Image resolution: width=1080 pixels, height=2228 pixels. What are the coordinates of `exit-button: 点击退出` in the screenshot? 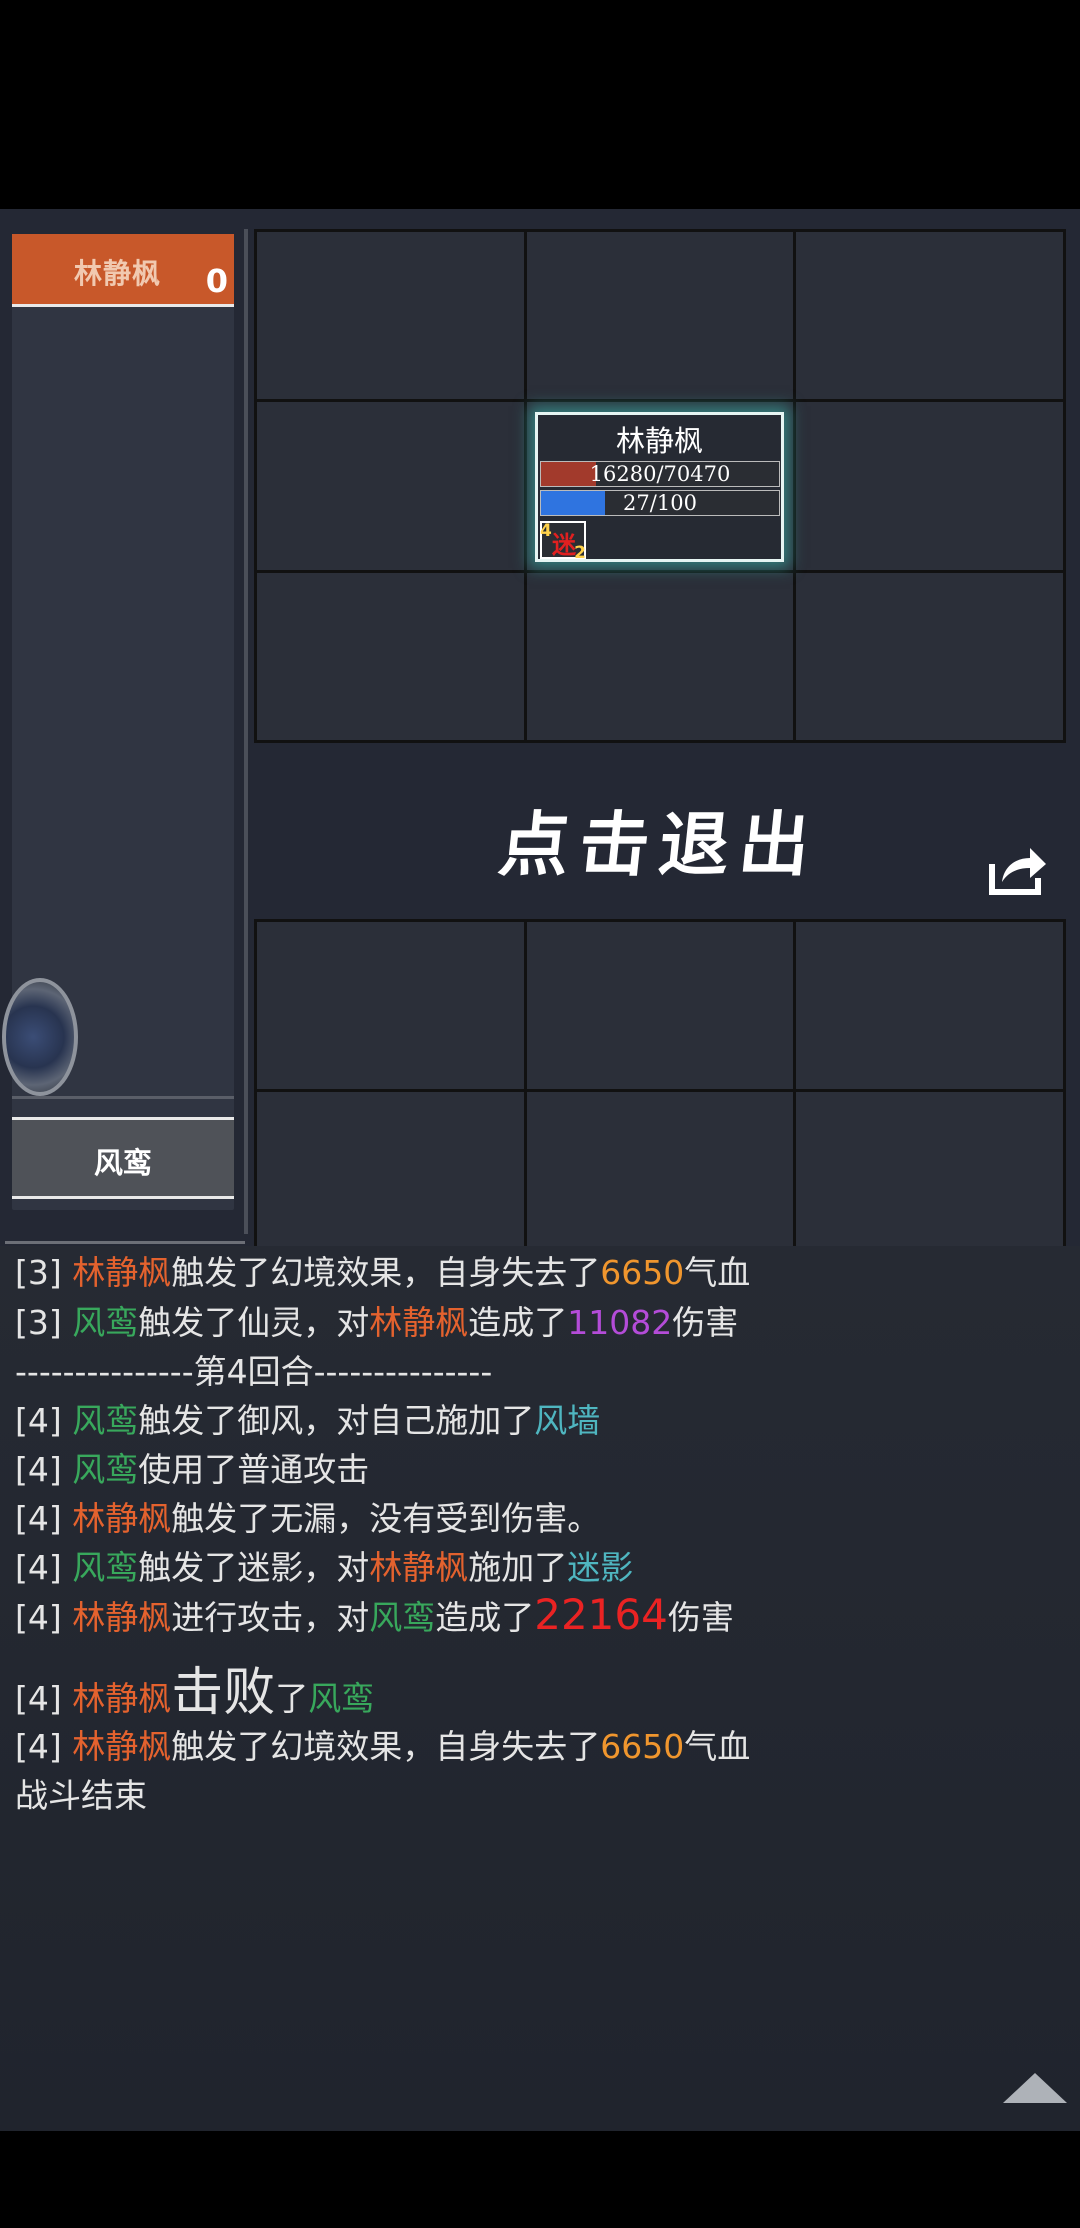 It's located at (660, 839).